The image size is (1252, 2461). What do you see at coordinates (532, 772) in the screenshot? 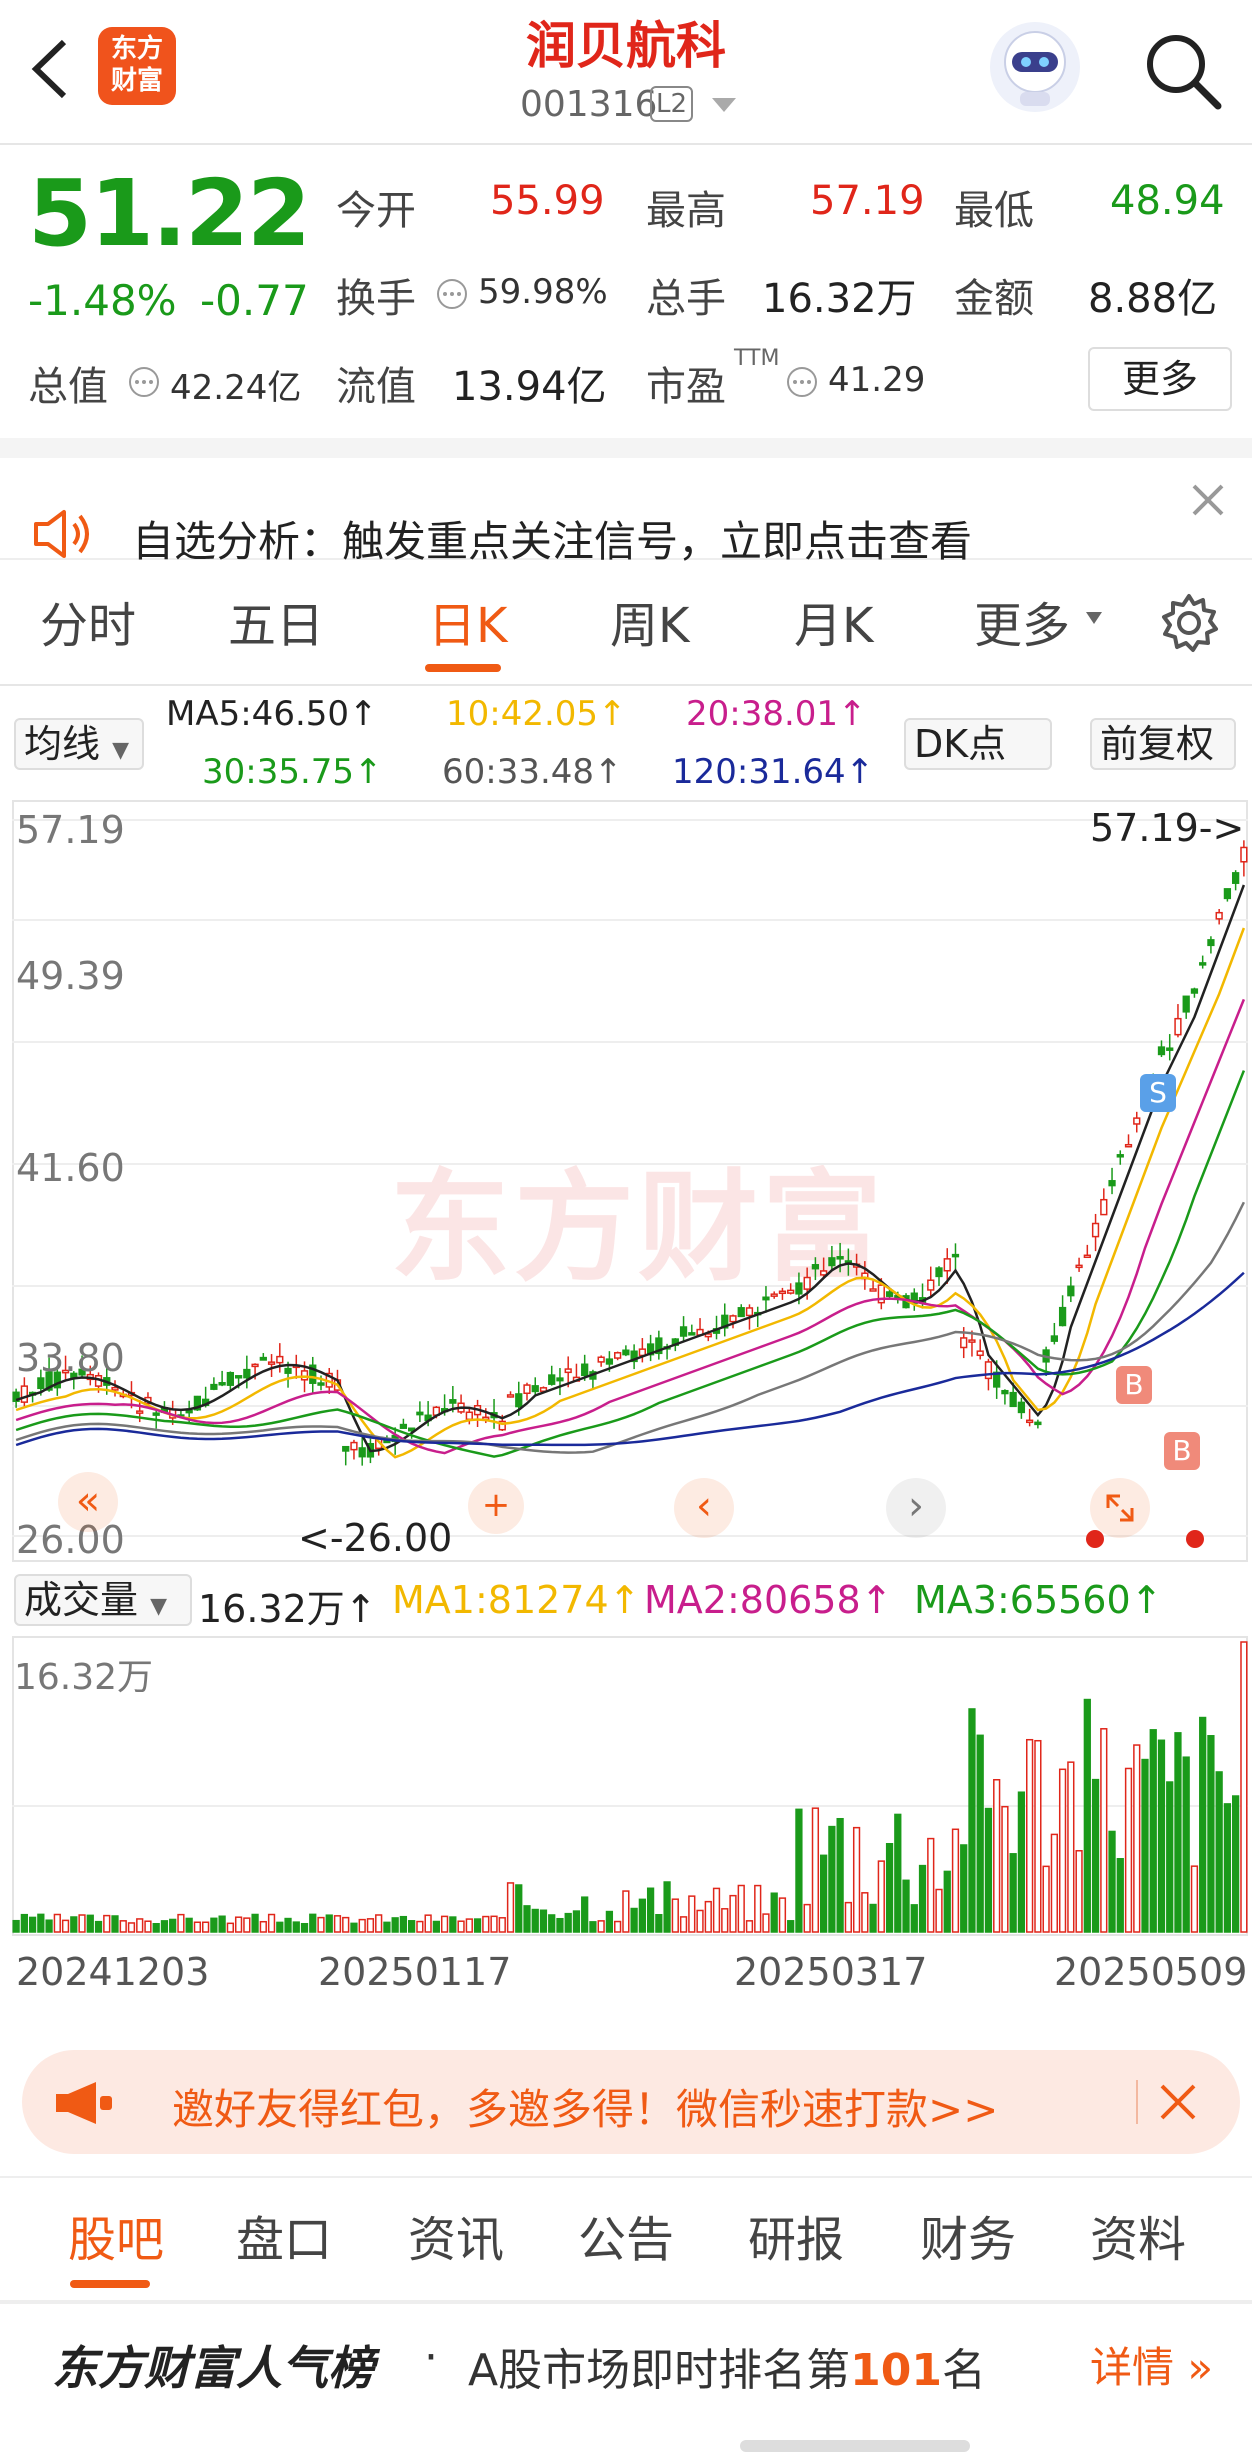
I see `ma60-value: 60:33.48↑` at bounding box center [532, 772].